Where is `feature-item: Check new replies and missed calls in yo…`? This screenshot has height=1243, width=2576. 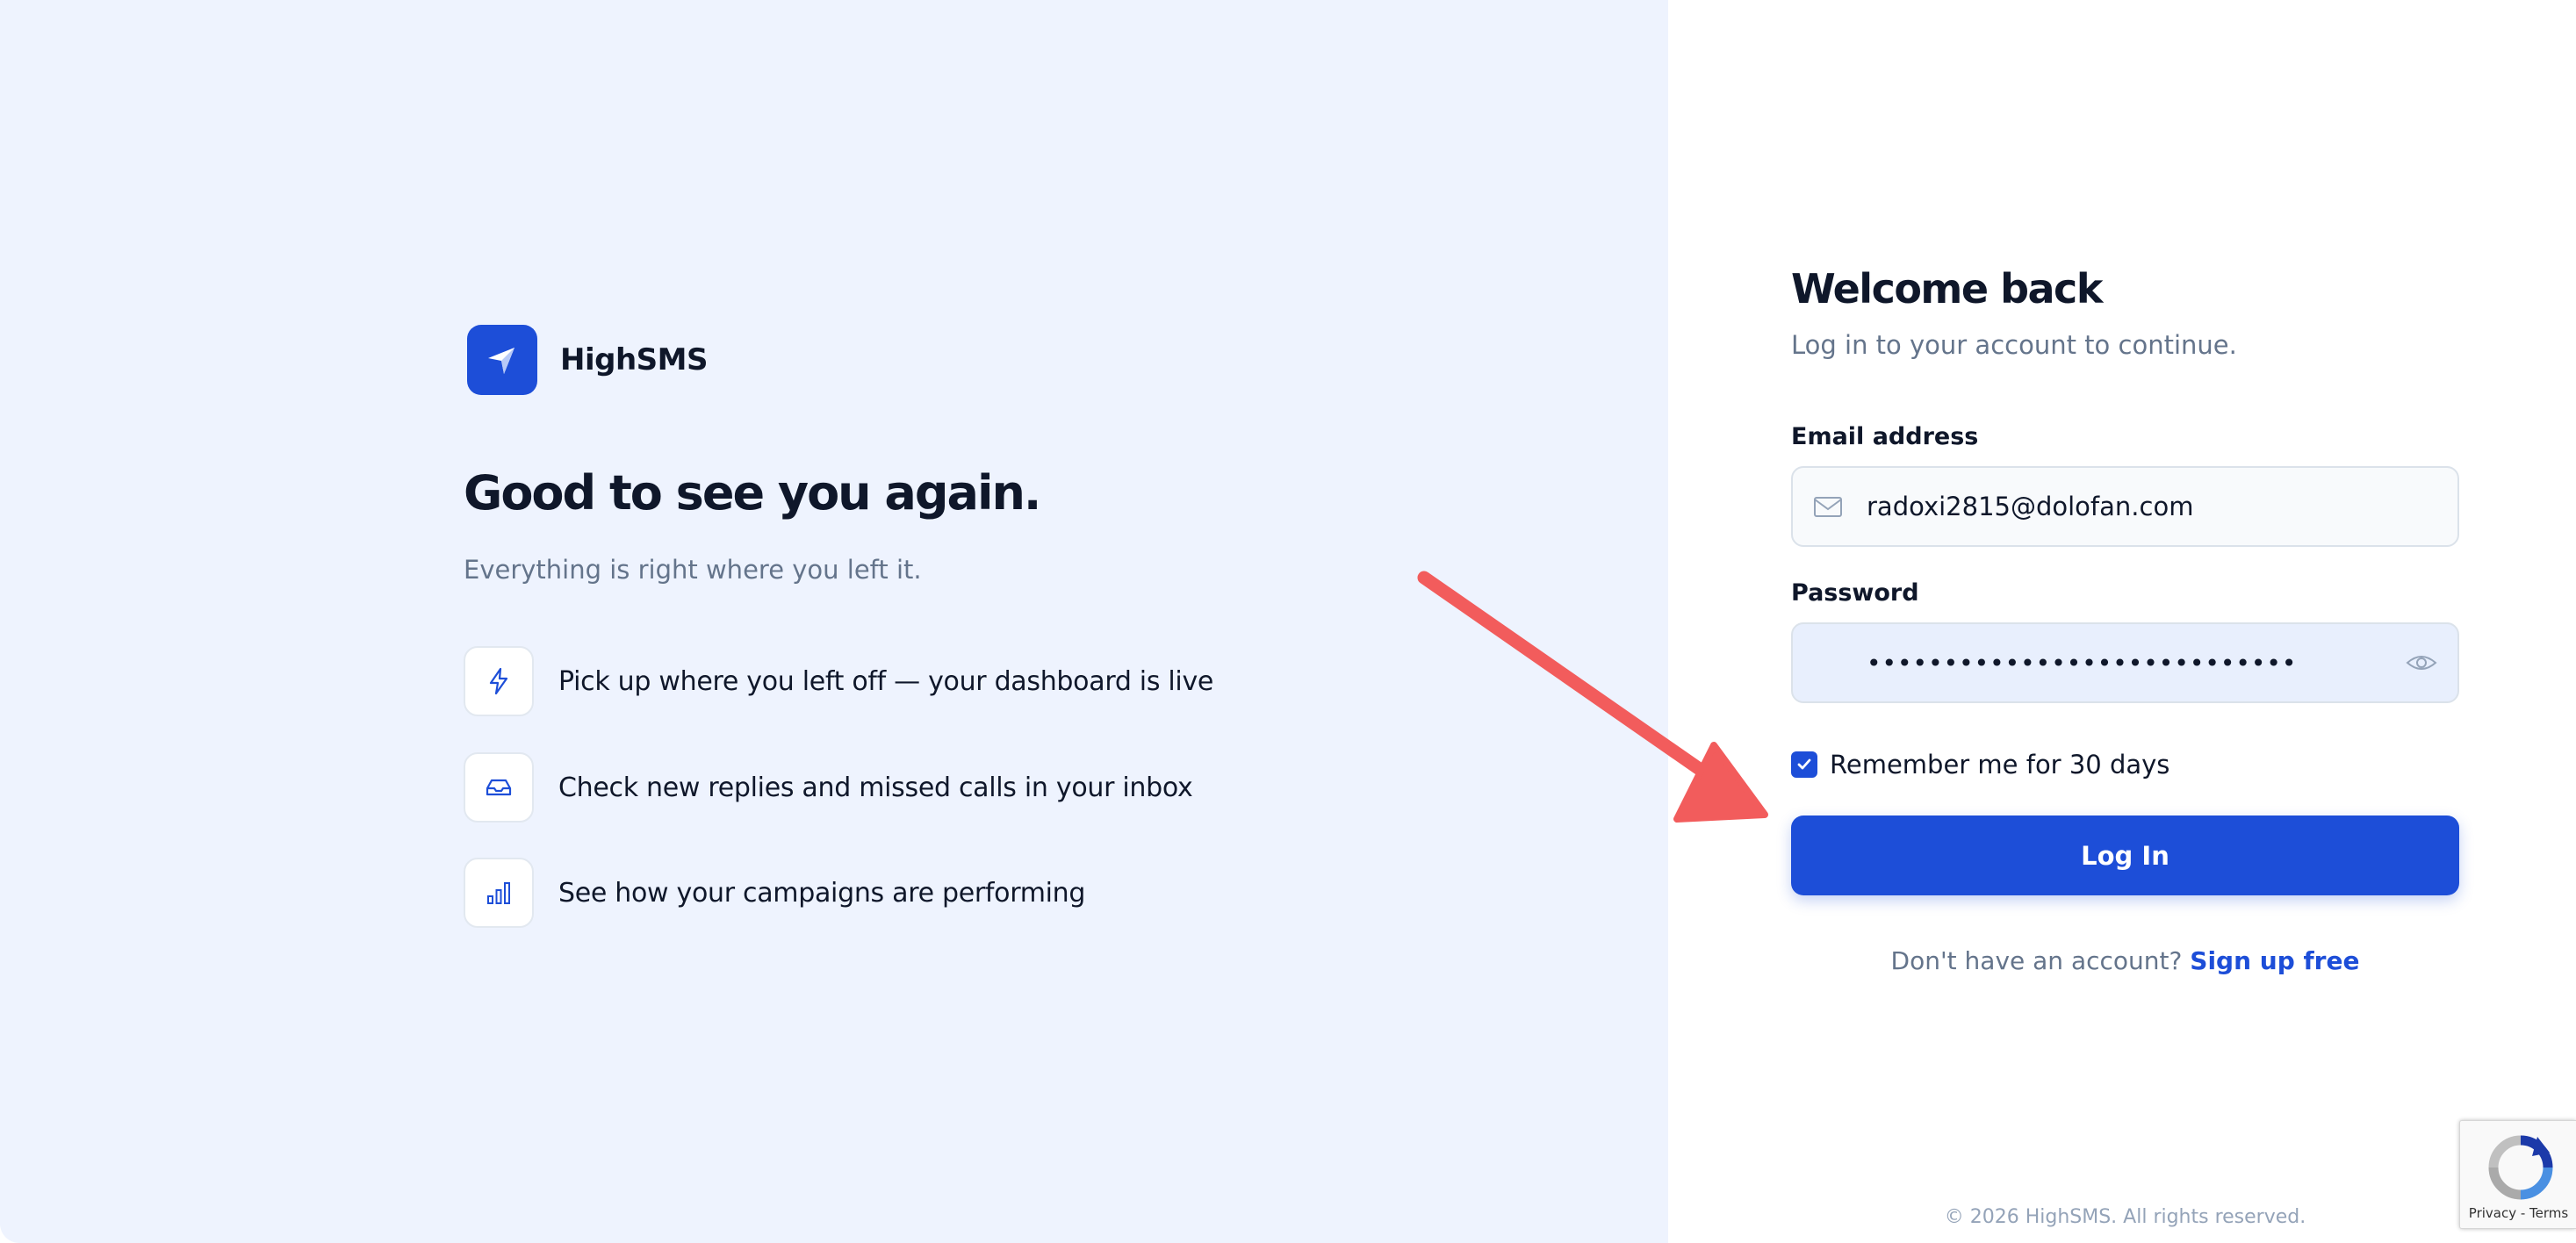
feature-item: Check new replies and missed calls in yo… is located at coordinates (828, 787).